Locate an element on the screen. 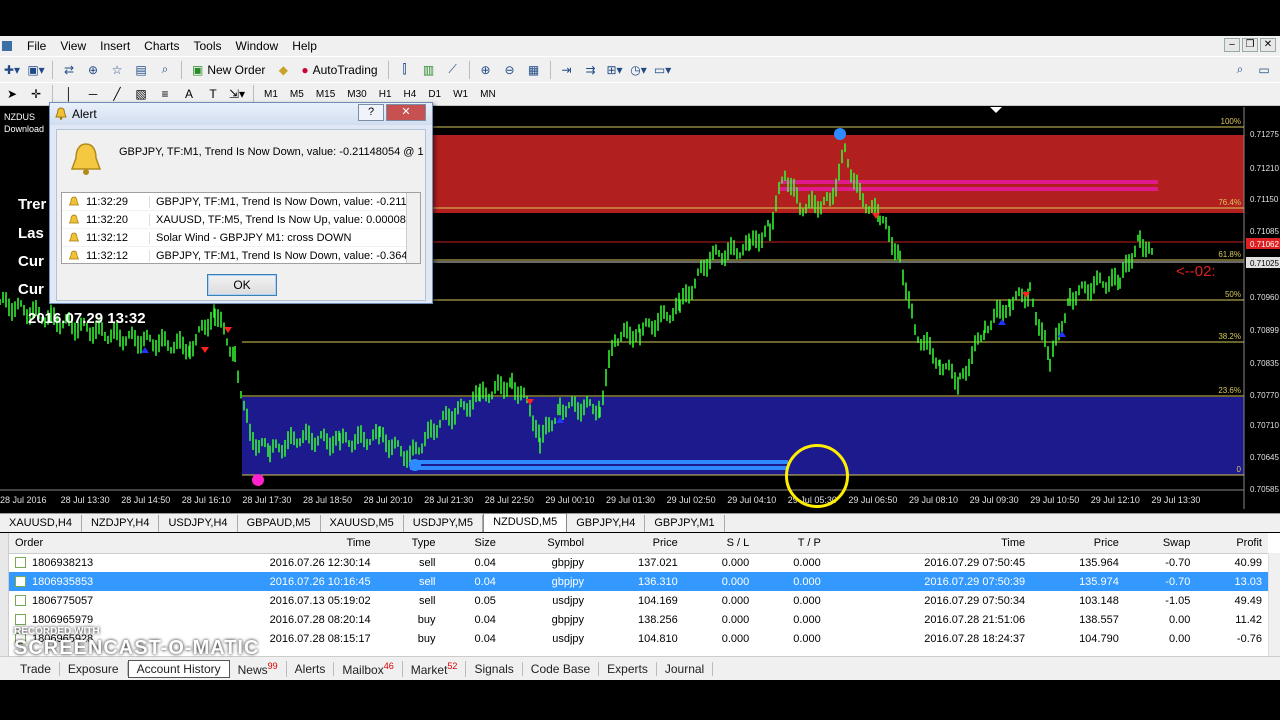 The image size is (1280, 720). new-order-button: ▣ New Order is located at coordinates (228, 70).